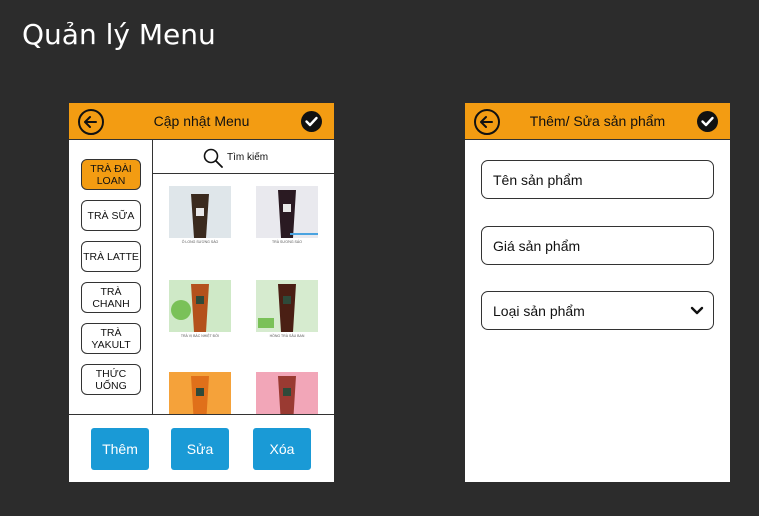 Image resolution: width=759 pixels, height=516 pixels. Describe the element at coordinates (287, 242) in the screenshot. I see `product-caption: TRÀ SƯƠNG SÁO` at that location.